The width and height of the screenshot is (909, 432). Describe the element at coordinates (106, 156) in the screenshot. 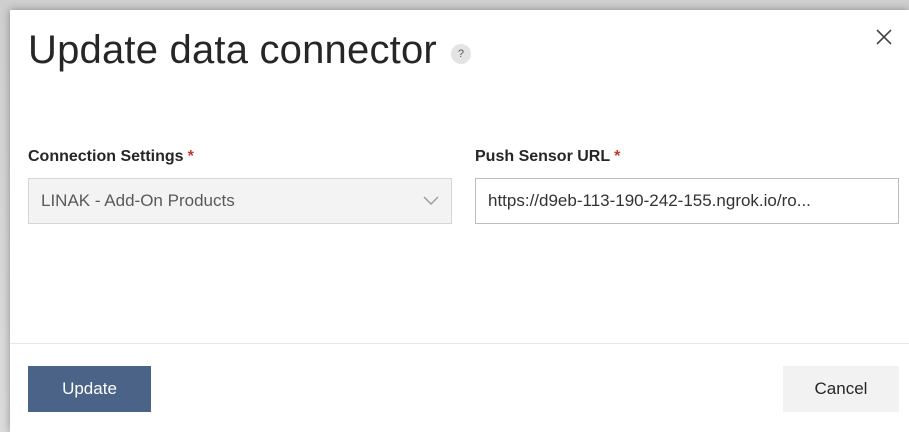

I see `connection-settings-label-text: Connection Settings` at that location.